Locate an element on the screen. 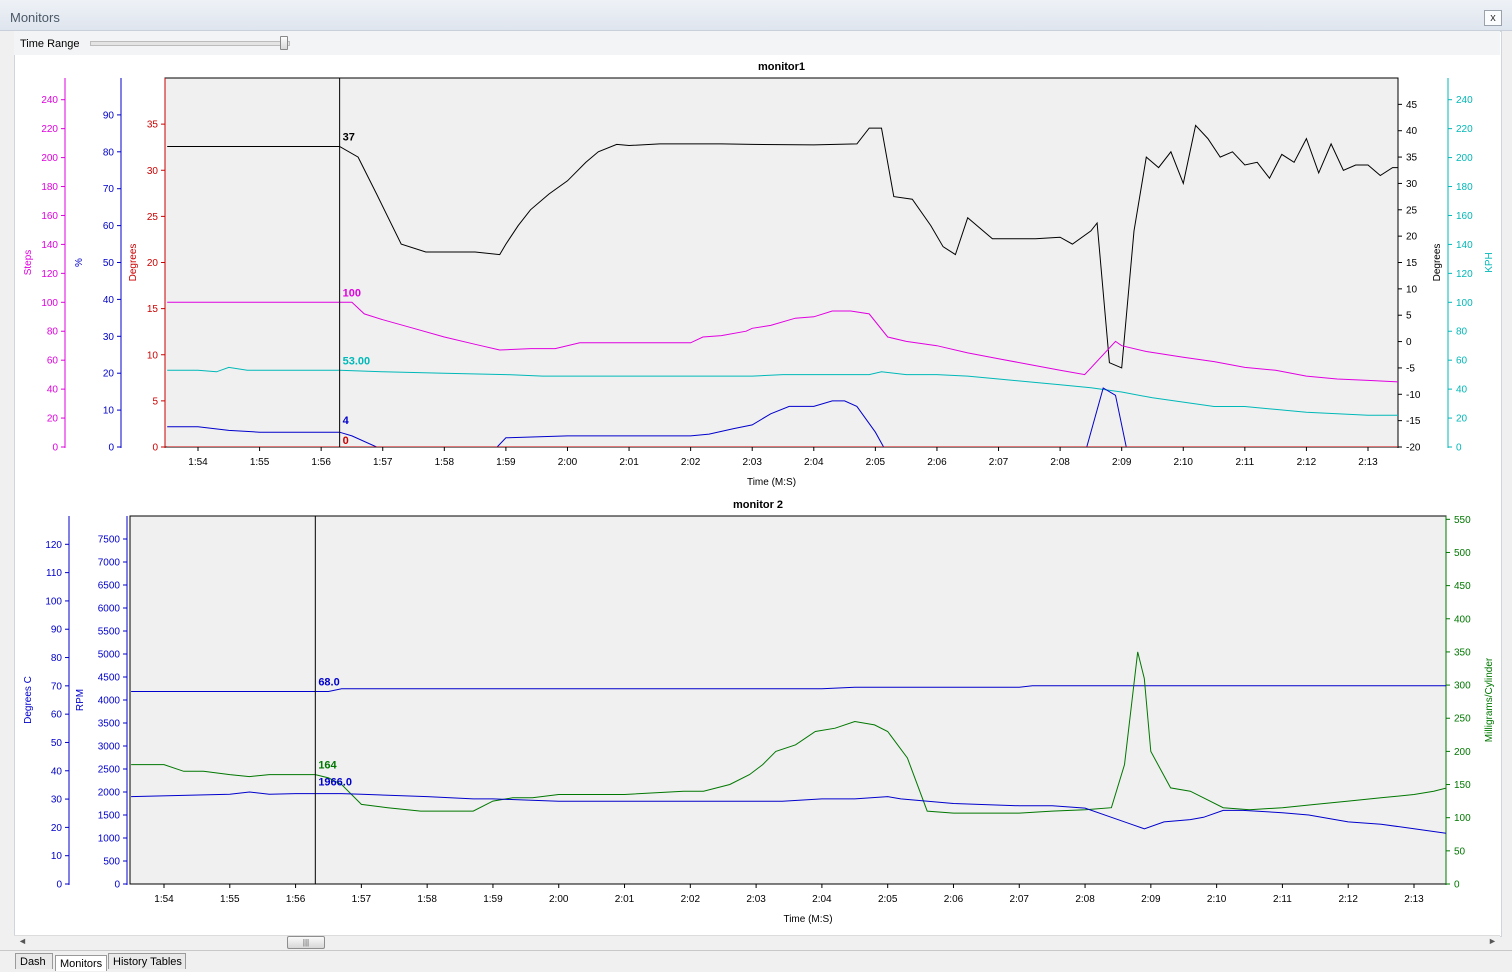  x-tick-label: 2:00 is located at coordinates (559, 899).